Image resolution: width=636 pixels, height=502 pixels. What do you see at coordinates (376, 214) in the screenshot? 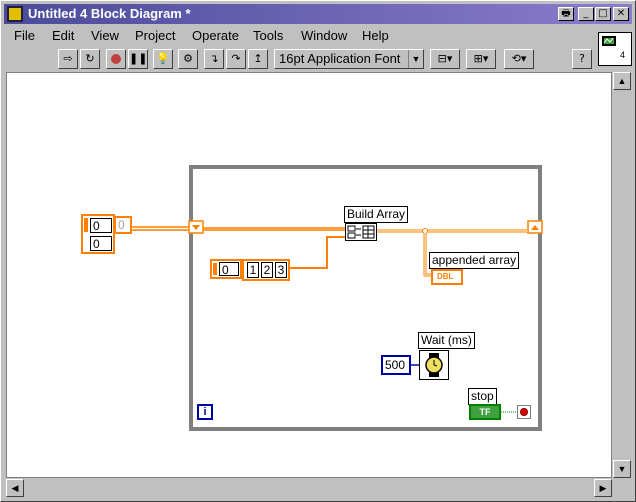
I see `build-array-label: Build Array` at bounding box center [376, 214].